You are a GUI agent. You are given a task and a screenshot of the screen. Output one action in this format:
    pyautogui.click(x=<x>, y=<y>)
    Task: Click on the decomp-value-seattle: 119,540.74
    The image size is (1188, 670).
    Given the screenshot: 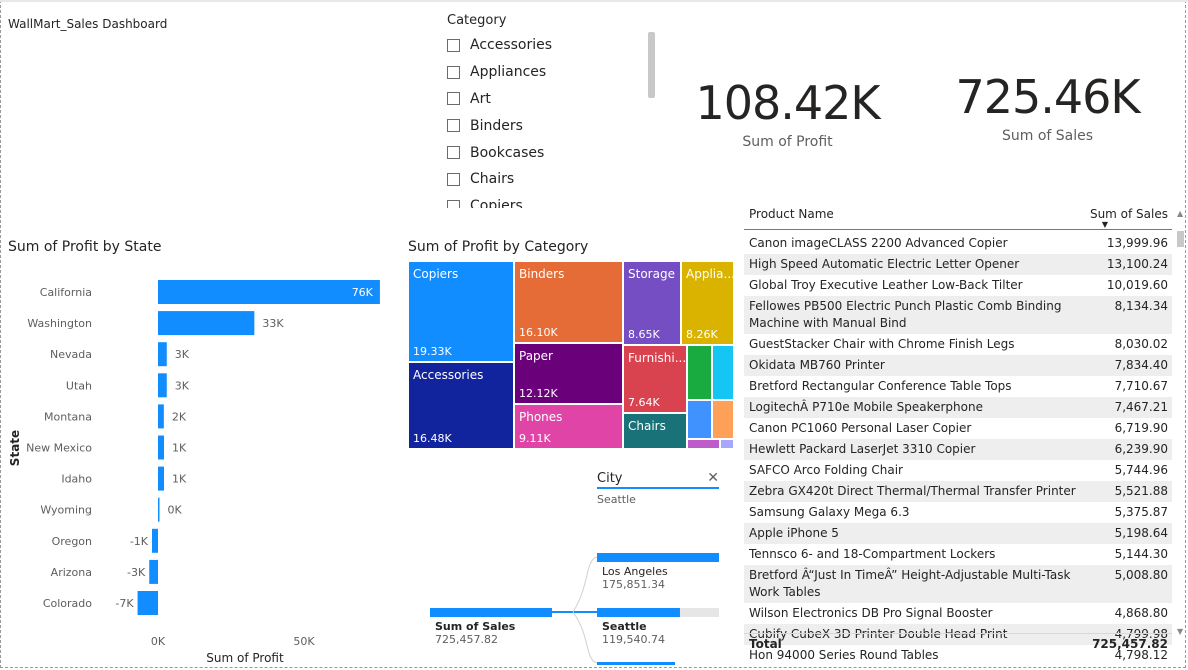 What is the action you would take?
    pyautogui.click(x=633, y=639)
    